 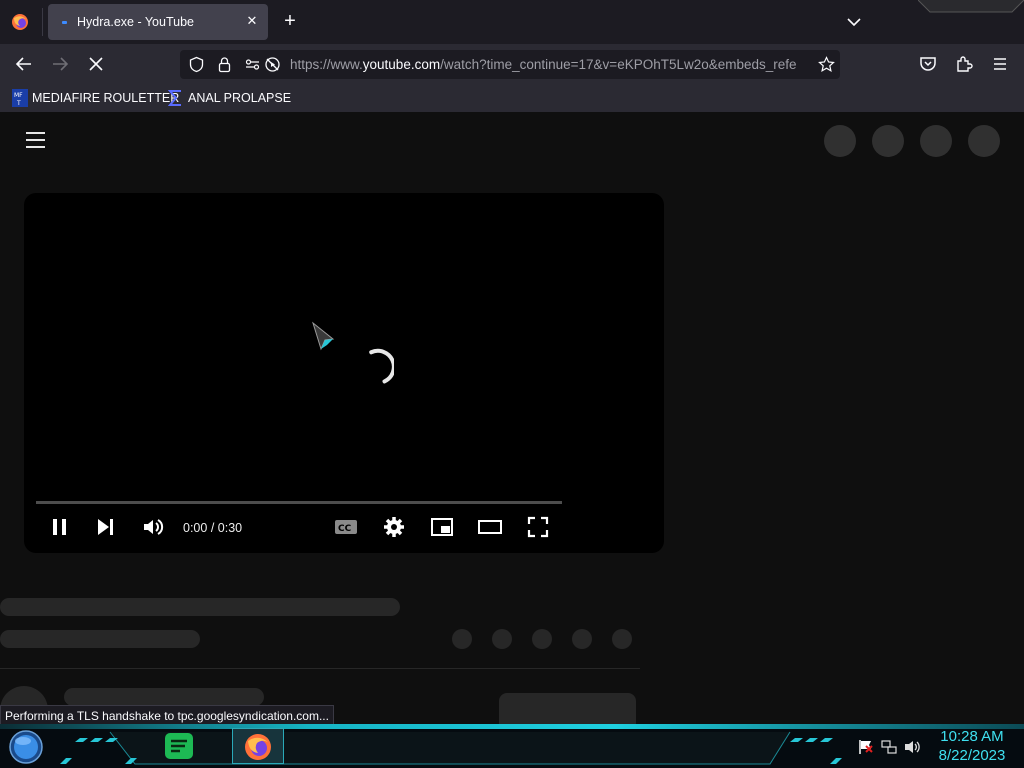 I want to click on taskbar: 10:28 AM 8/22/2023, so click(x=512, y=746).